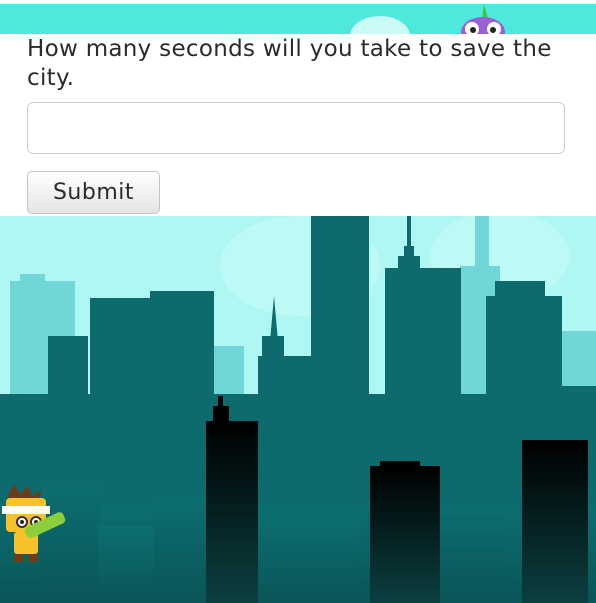  Describe the element at coordinates (483, 17) in the screenshot. I see `purple-monster-icon` at that location.